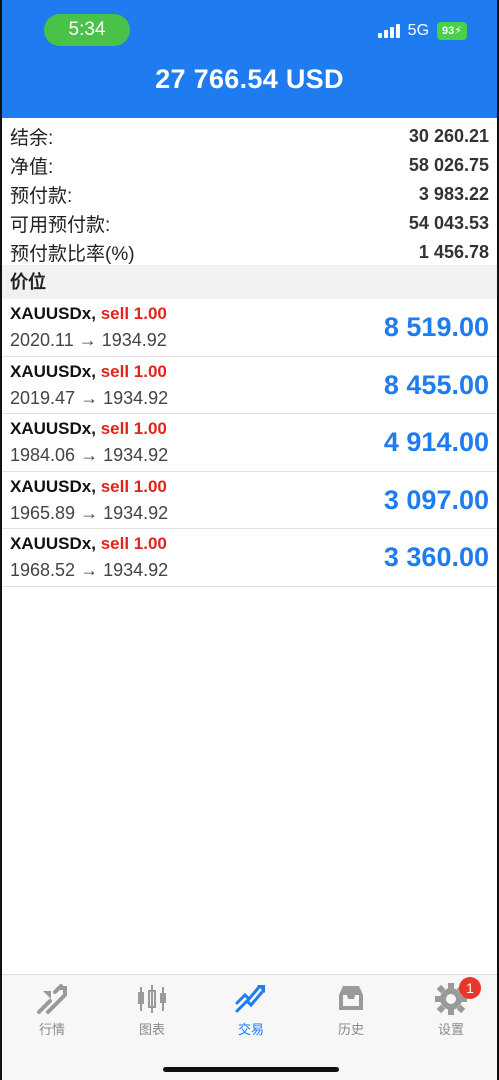 This screenshot has height=1080, width=499. I want to click on position-prices: 1984.06 → 1934.92, so click(89, 455).